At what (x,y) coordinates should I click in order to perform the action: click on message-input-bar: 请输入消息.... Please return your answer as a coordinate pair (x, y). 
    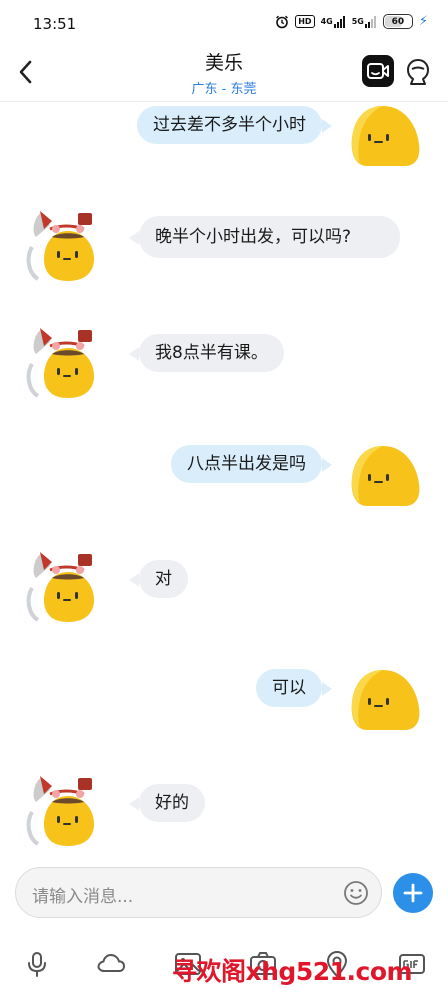
    Looking at the image, I should click on (224, 894).